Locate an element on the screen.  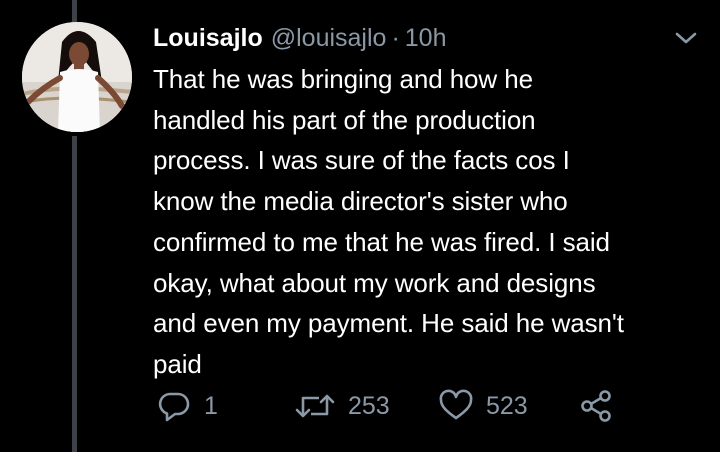
tweet-text-line: okay, what about my work and designs is located at coordinates (374, 282).